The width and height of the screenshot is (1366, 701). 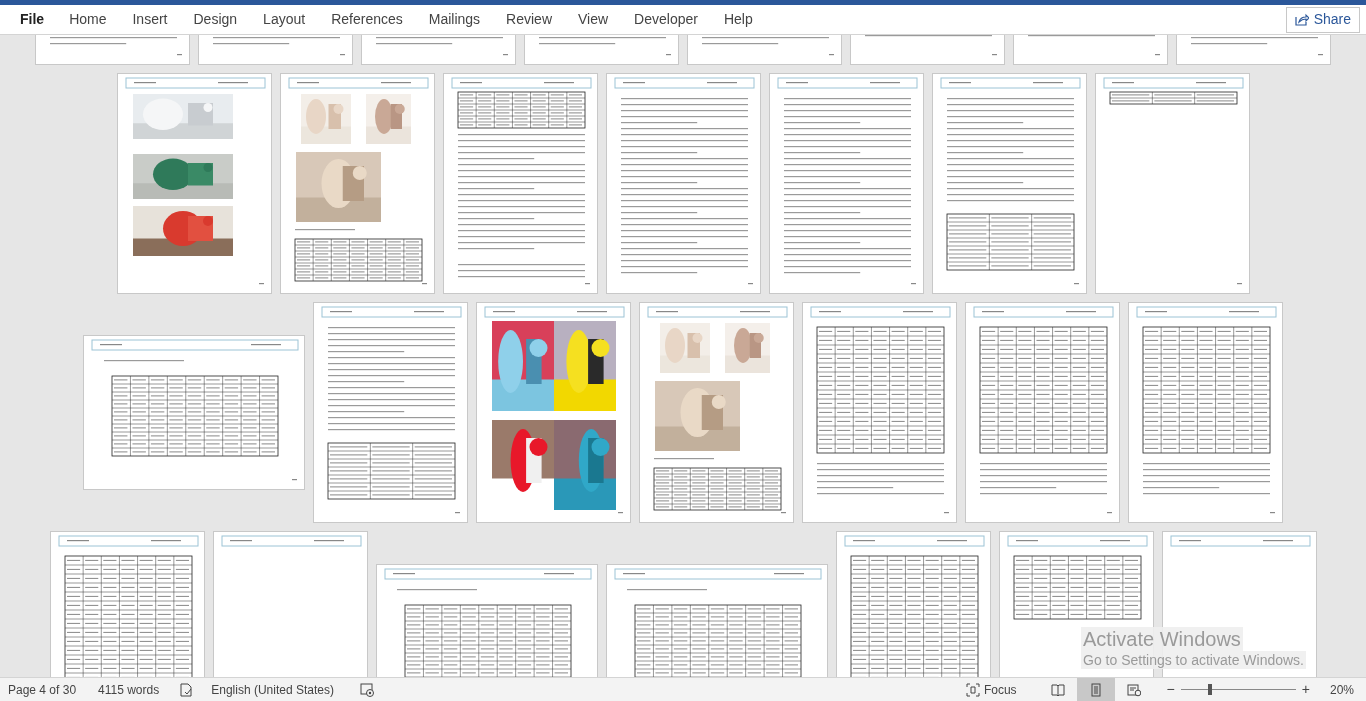 I want to click on proofing-icon, so click(x=186, y=689).